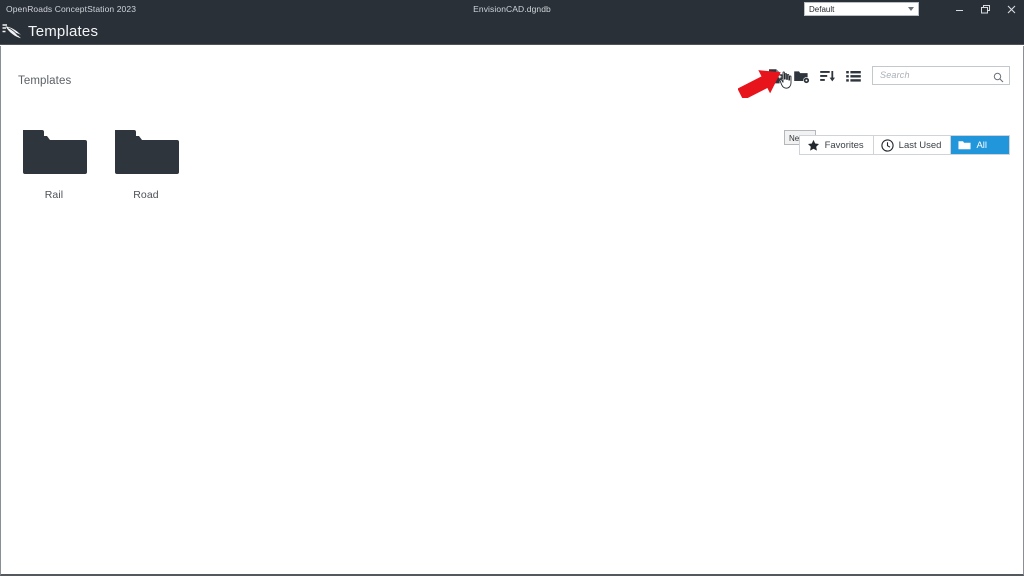 Image resolution: width=1024 pixels, height=576 pixels. I want to click on new-template-icon, so click(775, 75).